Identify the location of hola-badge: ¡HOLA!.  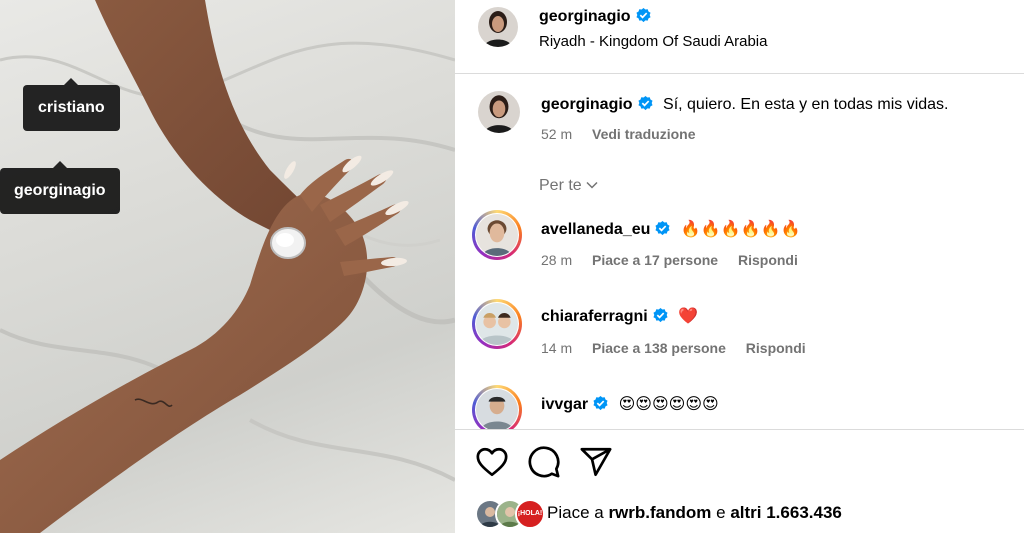
(530, 514).